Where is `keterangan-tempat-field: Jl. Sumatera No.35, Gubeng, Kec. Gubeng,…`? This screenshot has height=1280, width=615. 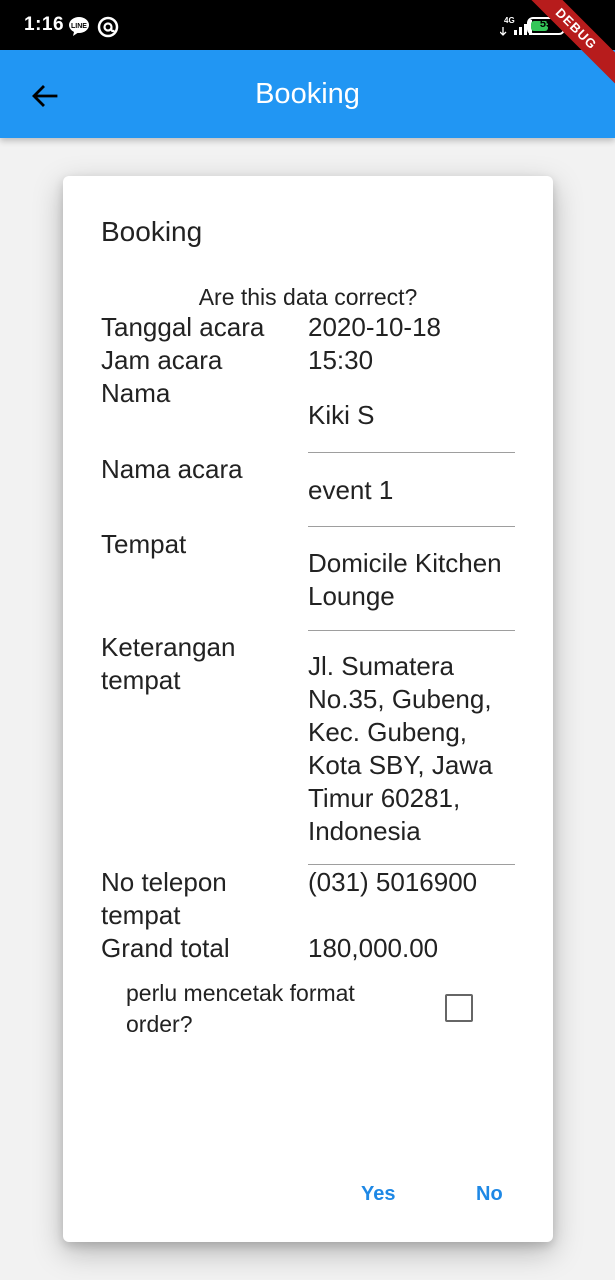
keterangan-tempat-field: Jl. Sumatera No.35, Gubeng, Kec. Gubeng,… is located at coordinates (412, 744).